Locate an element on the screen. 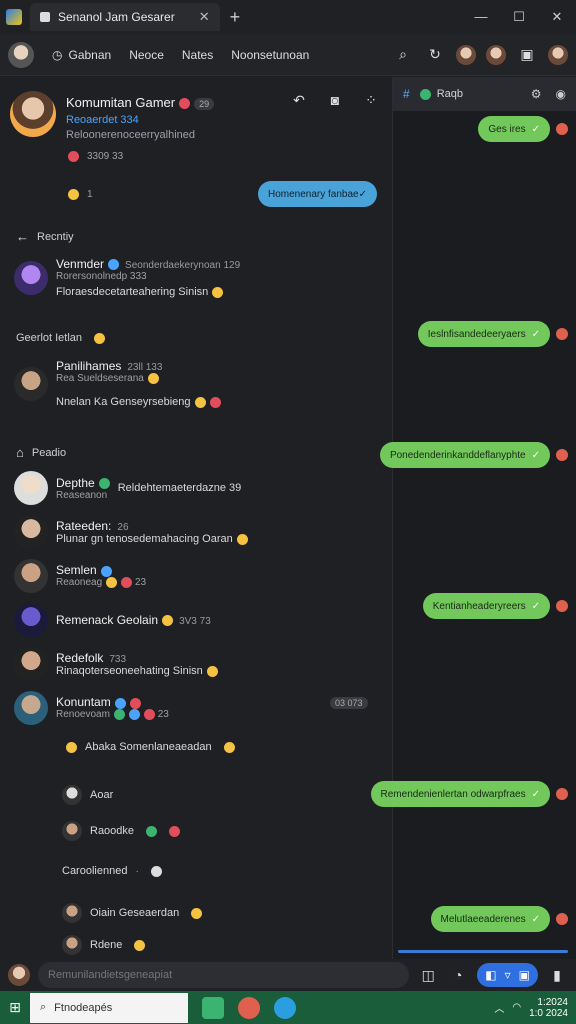  chat-row: Semlen Reaoneag 23 is located at coordinates (80, 576).